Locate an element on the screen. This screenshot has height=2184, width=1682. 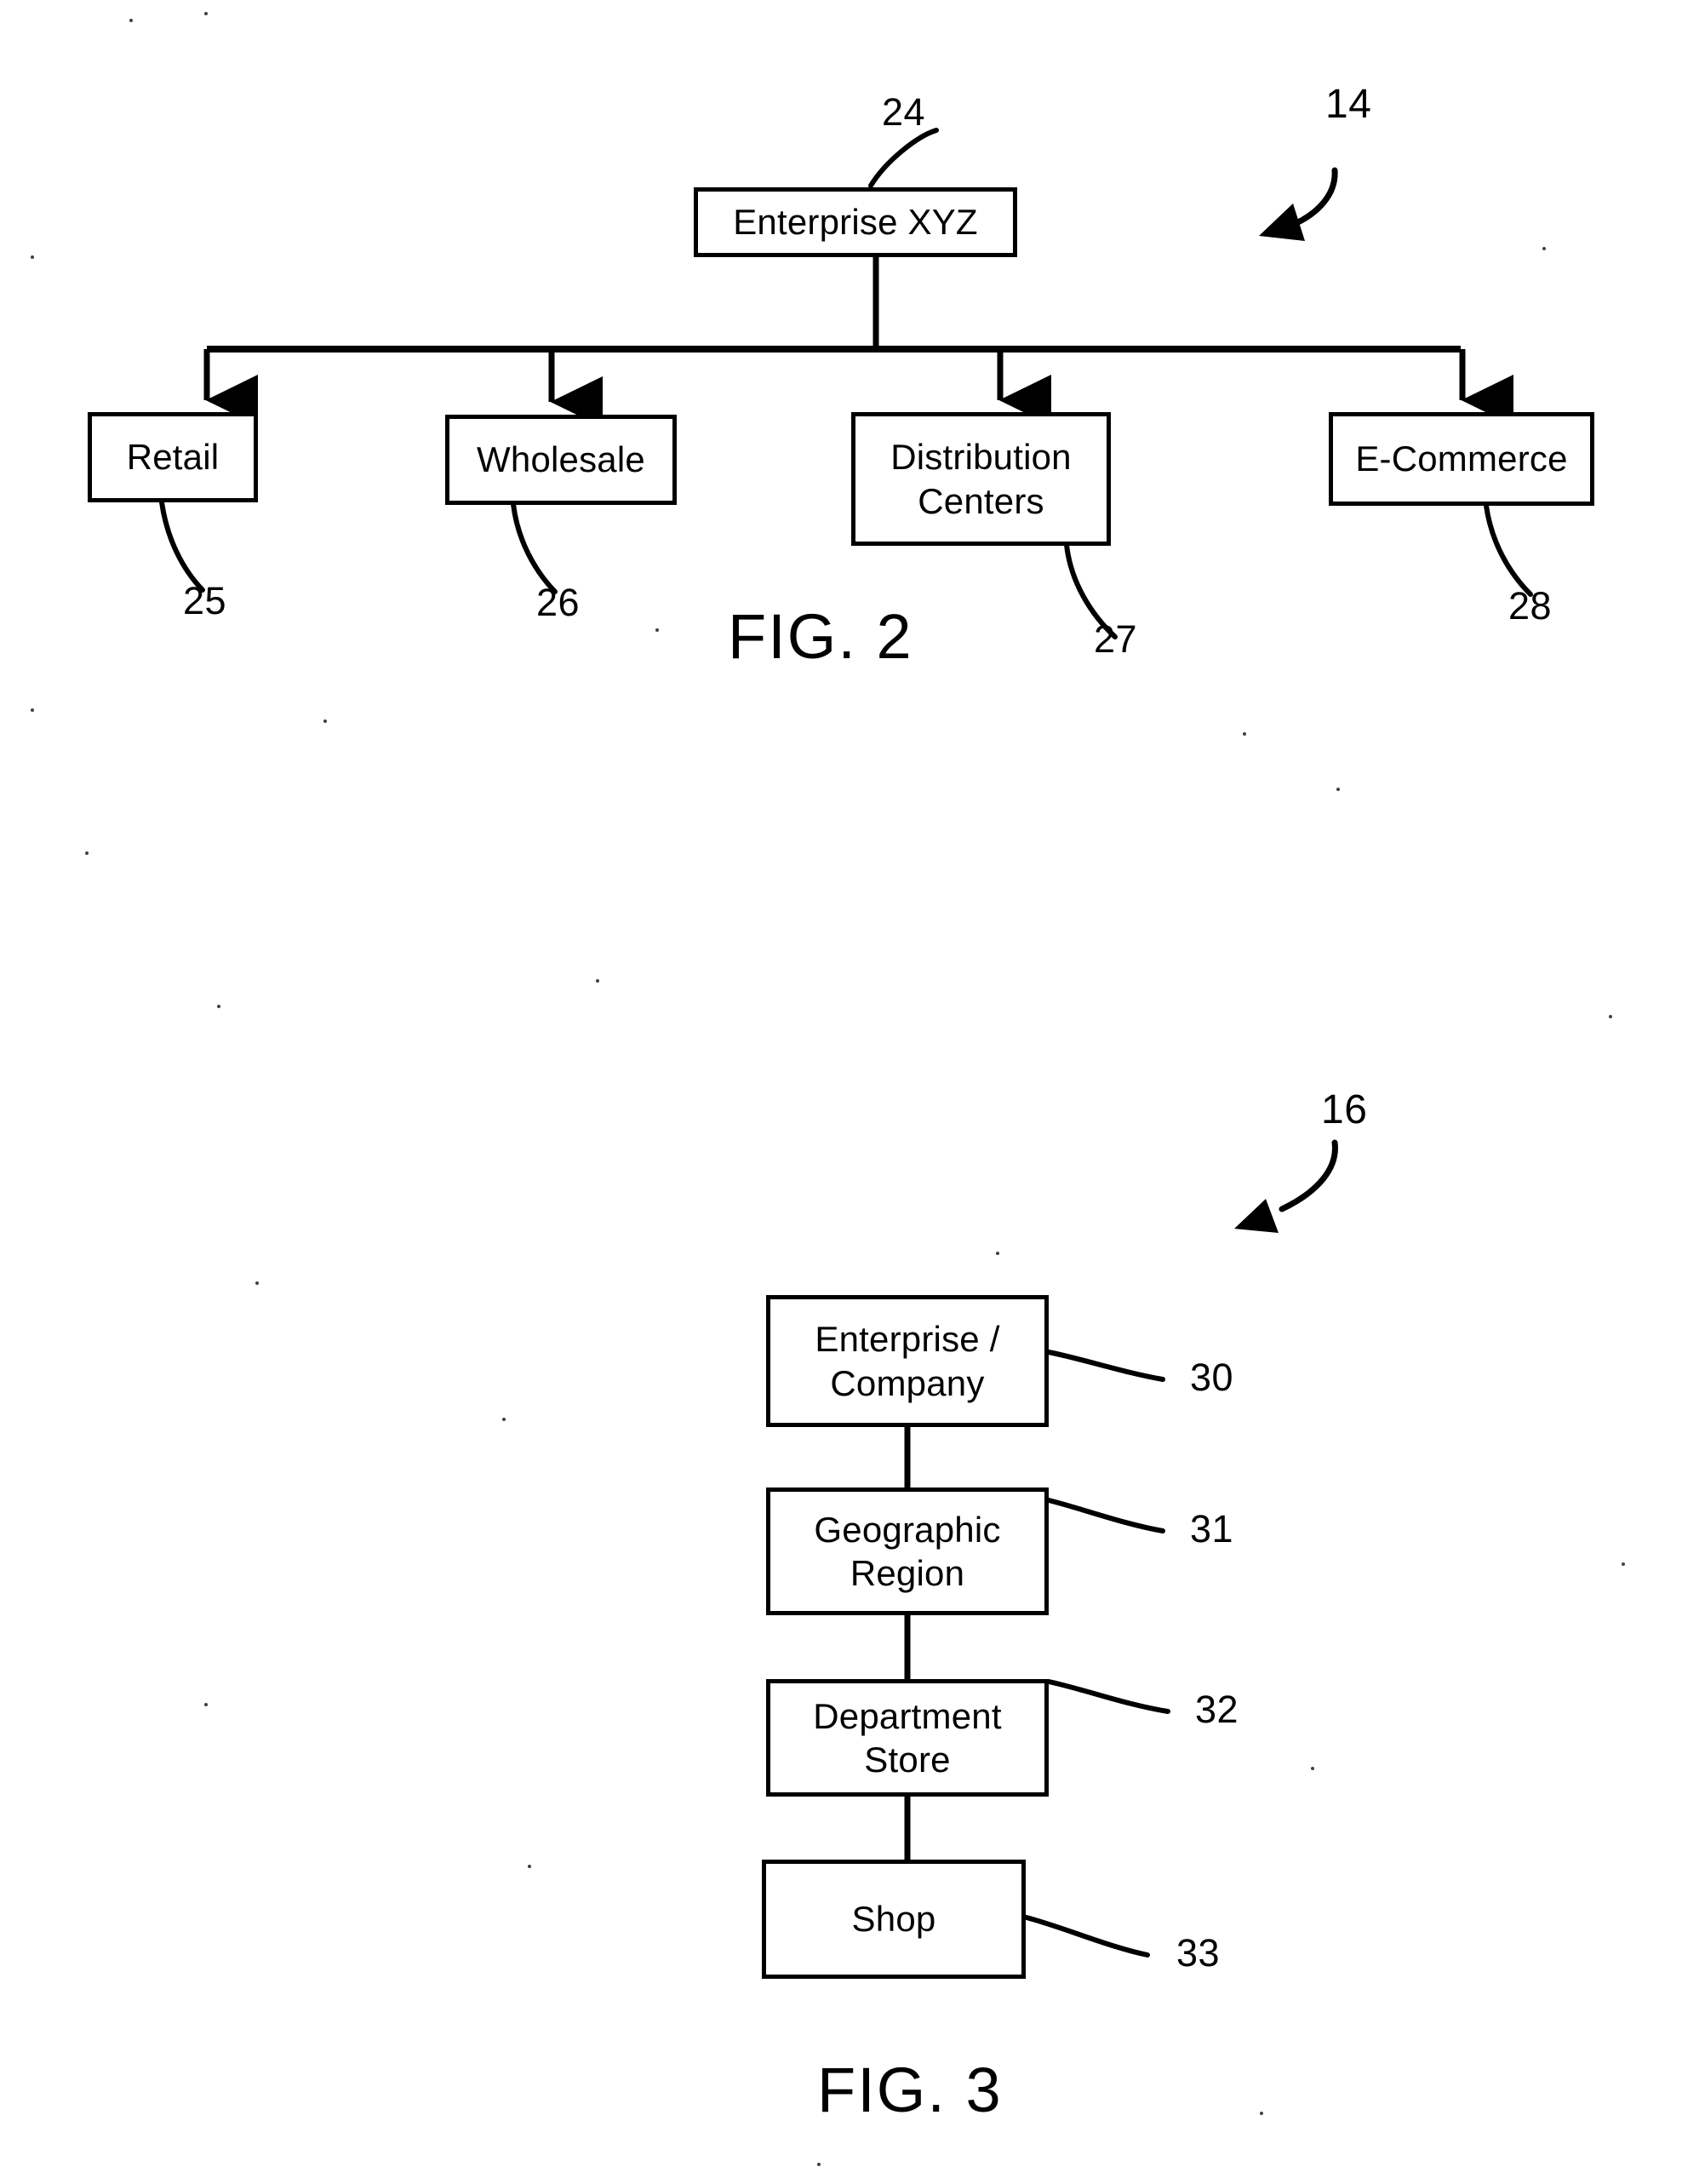
ref-numeral-30: 30 is located at coordinates (1212, 1378).